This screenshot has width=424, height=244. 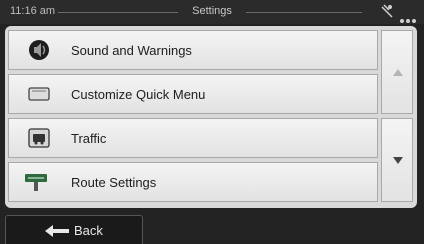 I want to click on quick-menu-icon, so click(x=39, y=94).